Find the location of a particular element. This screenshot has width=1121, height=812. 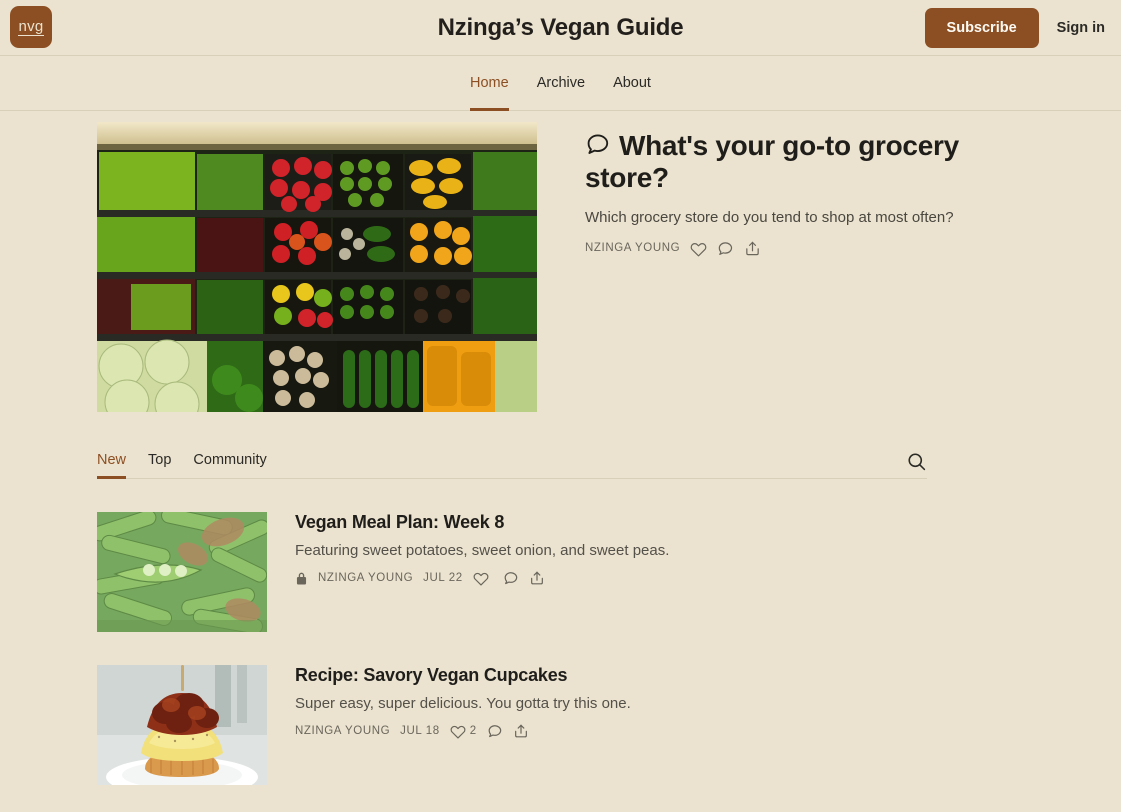

hero-image is located at coordinates (317, 267).